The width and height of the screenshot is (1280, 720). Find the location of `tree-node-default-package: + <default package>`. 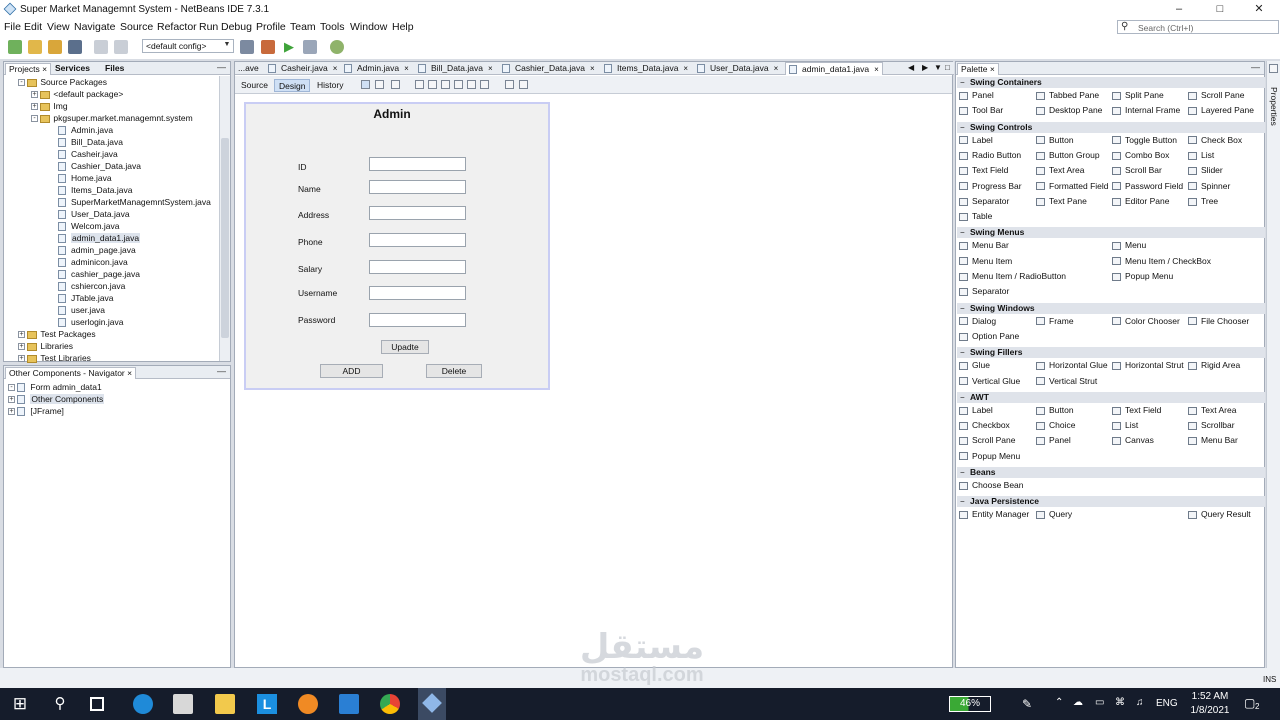

tree-node-default-package: + <default package> is located at coordinates (77, 94).